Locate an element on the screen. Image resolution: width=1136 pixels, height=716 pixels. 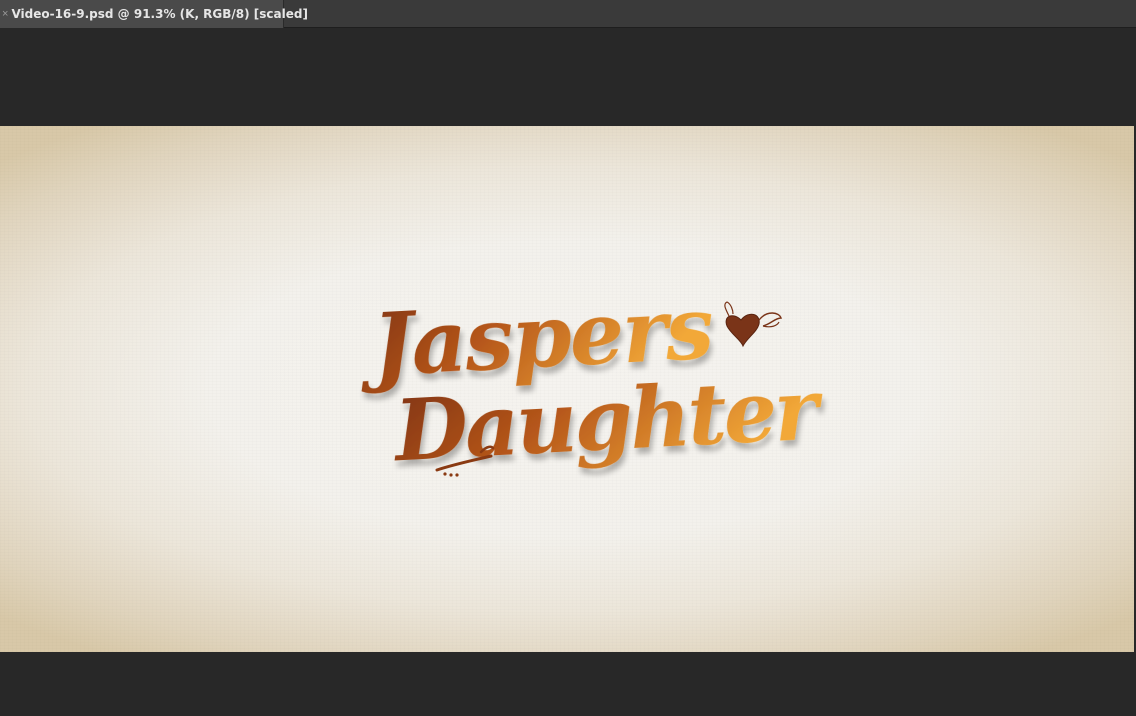
jaspers-daughter-logo: Jaspers Daughter is located at coordinates (590, 382).